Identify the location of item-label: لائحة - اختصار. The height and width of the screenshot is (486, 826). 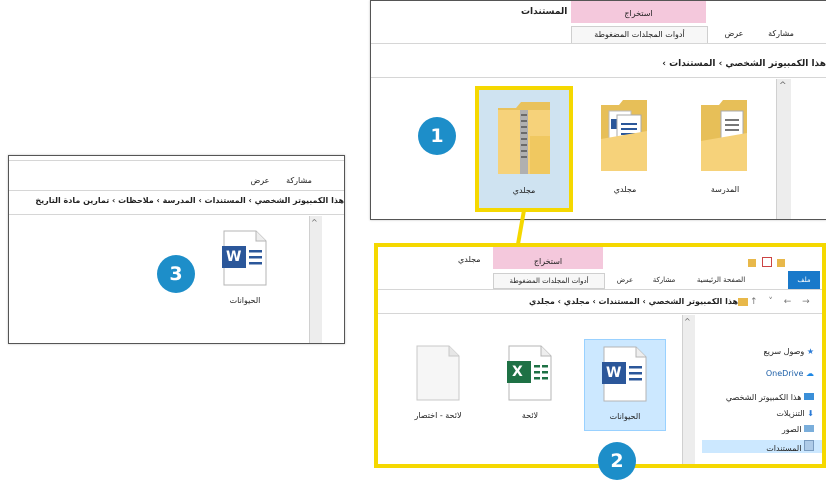
(438, 415).